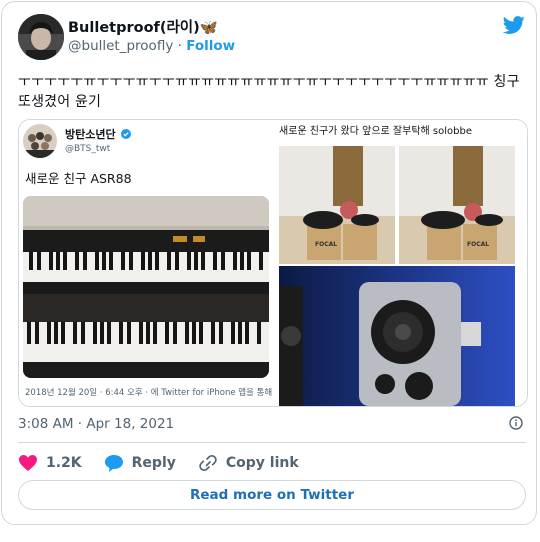 This screenshot has height=542, width=540. I want to click on reply-label: Reply, so click(153, 463).